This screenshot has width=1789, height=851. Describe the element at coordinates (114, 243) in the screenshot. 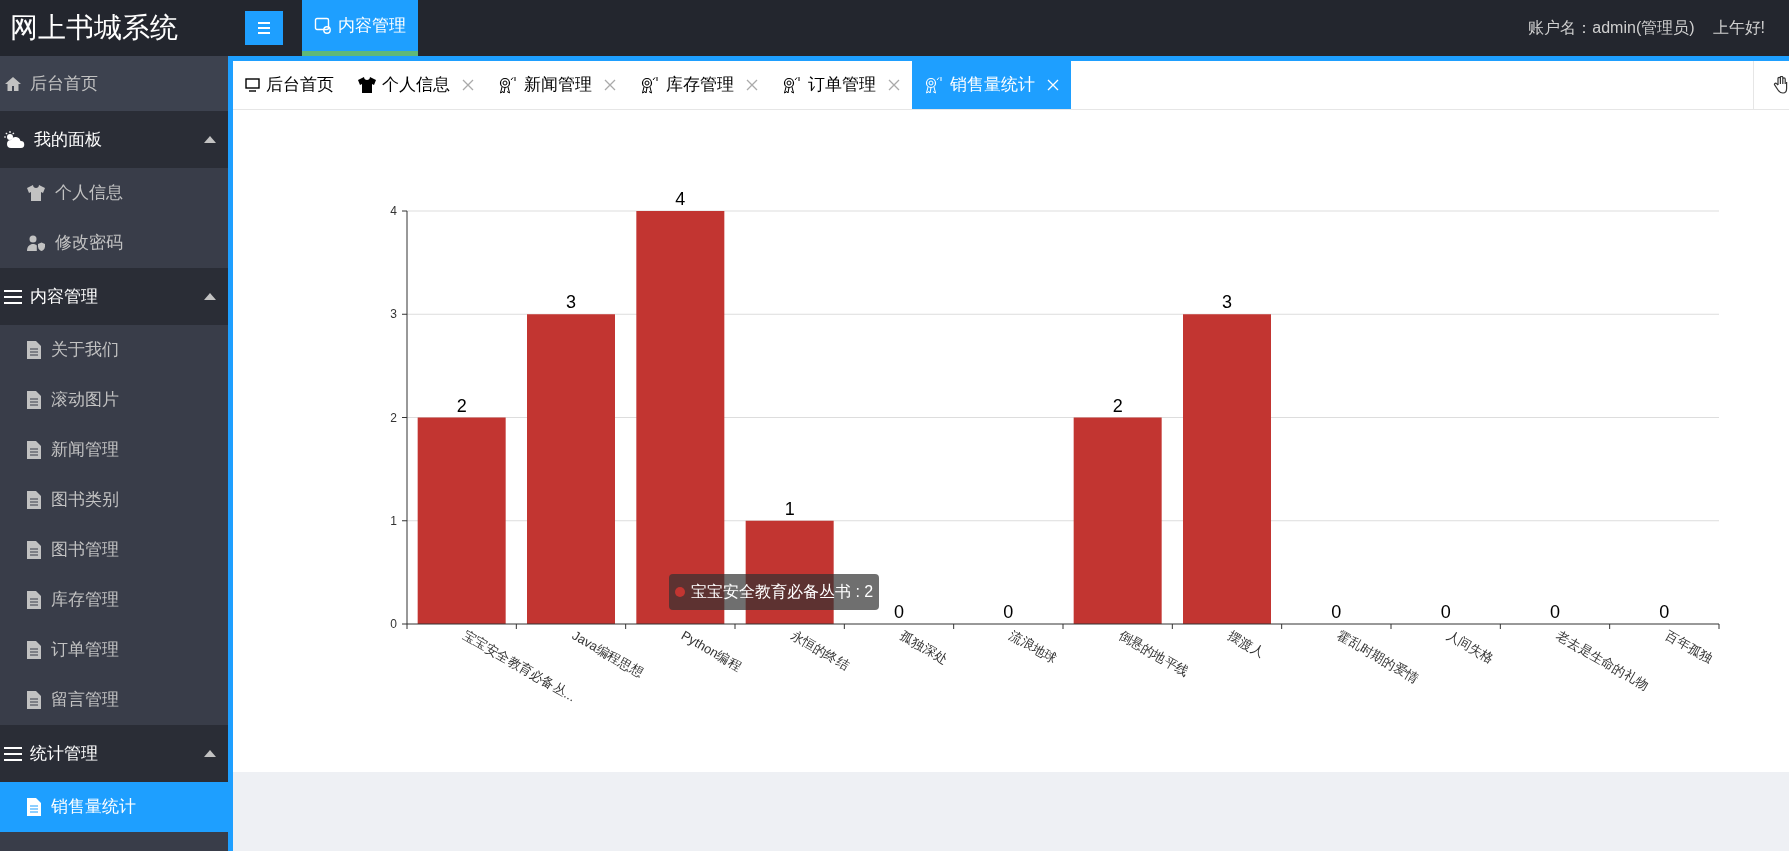

I see `sidebar-item: 修改密码` at that location.